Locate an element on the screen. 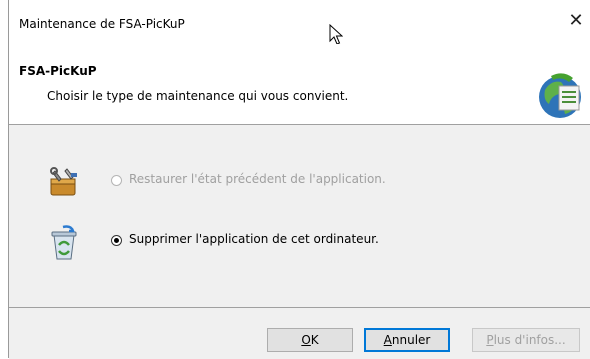  remove-radio is located at coordinates (116, 240).